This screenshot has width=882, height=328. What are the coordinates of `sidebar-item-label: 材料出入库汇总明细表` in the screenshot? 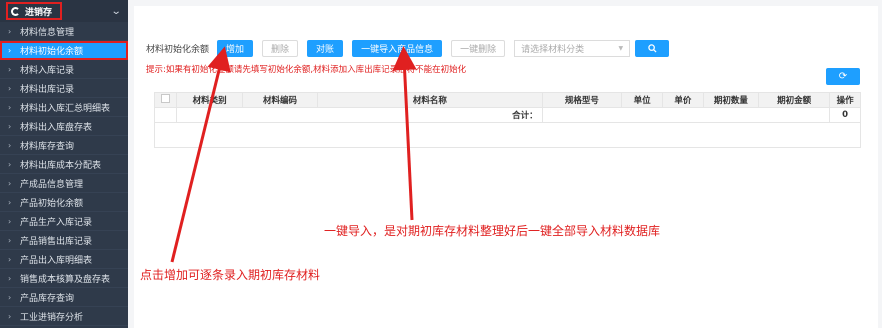 It's located at (65, 108).